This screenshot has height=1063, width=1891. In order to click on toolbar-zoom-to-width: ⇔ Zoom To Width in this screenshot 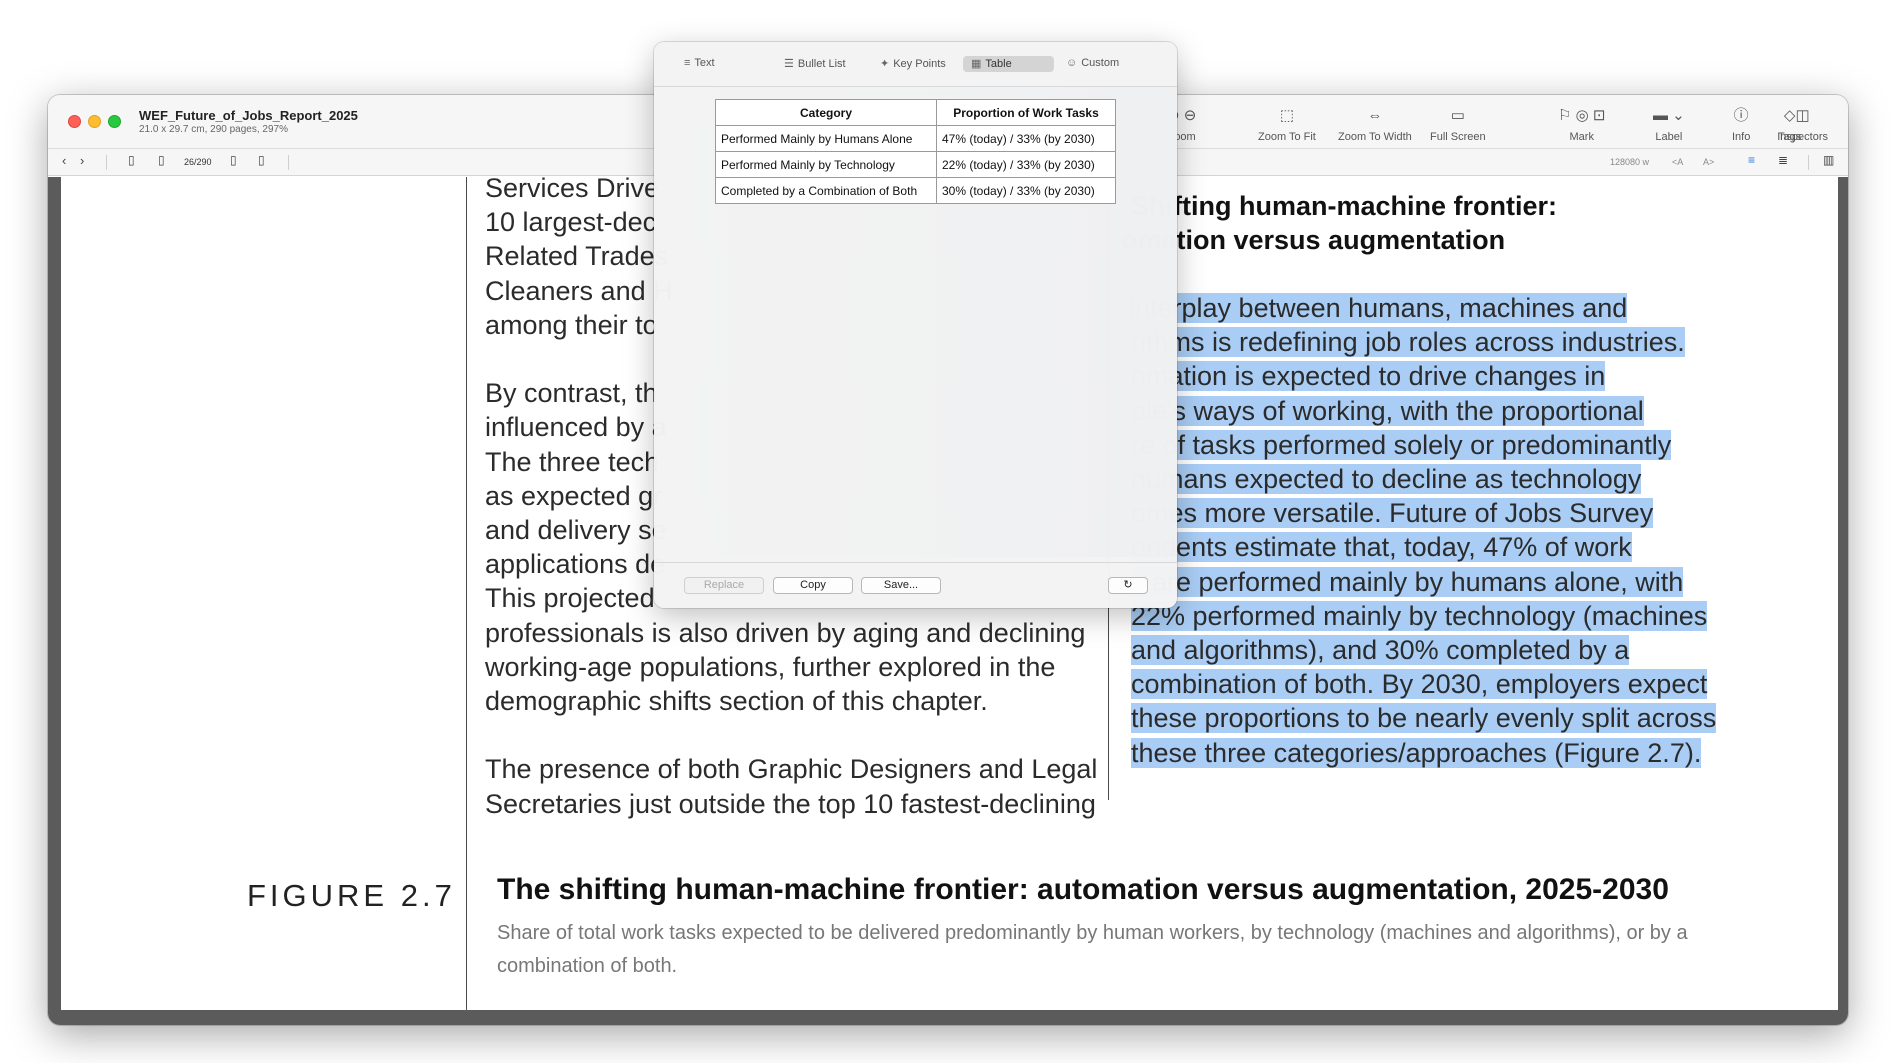, I will do `click(1375, 127)`.